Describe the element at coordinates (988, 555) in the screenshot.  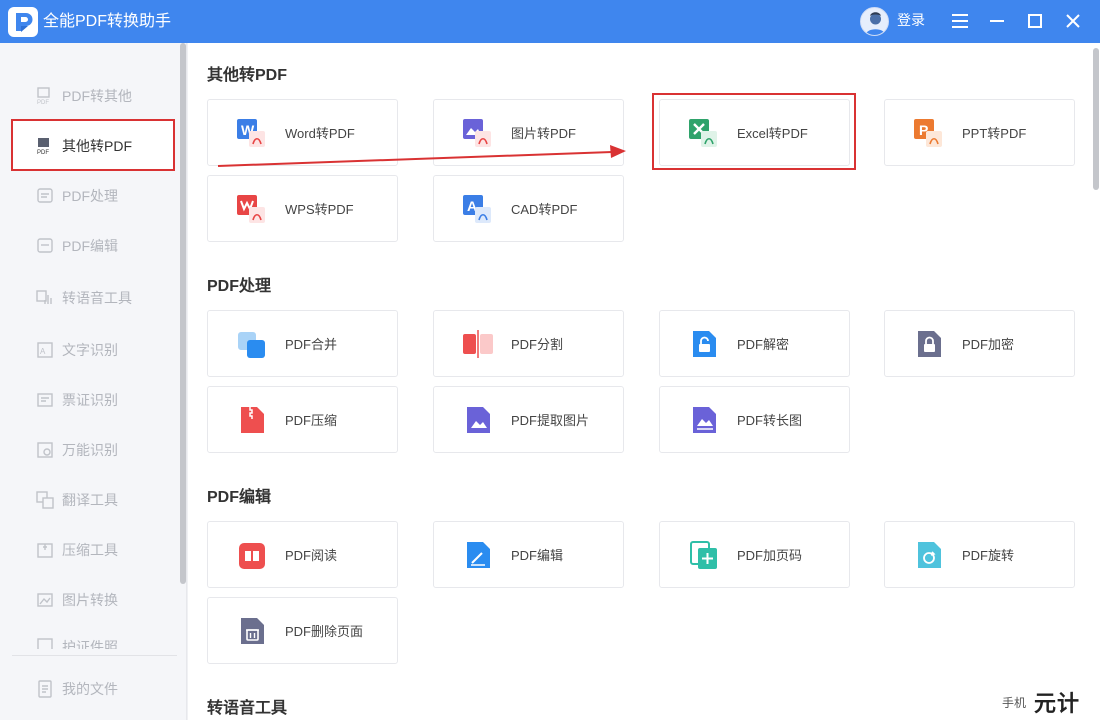
I see `card-label: PDF旋转` at that location.